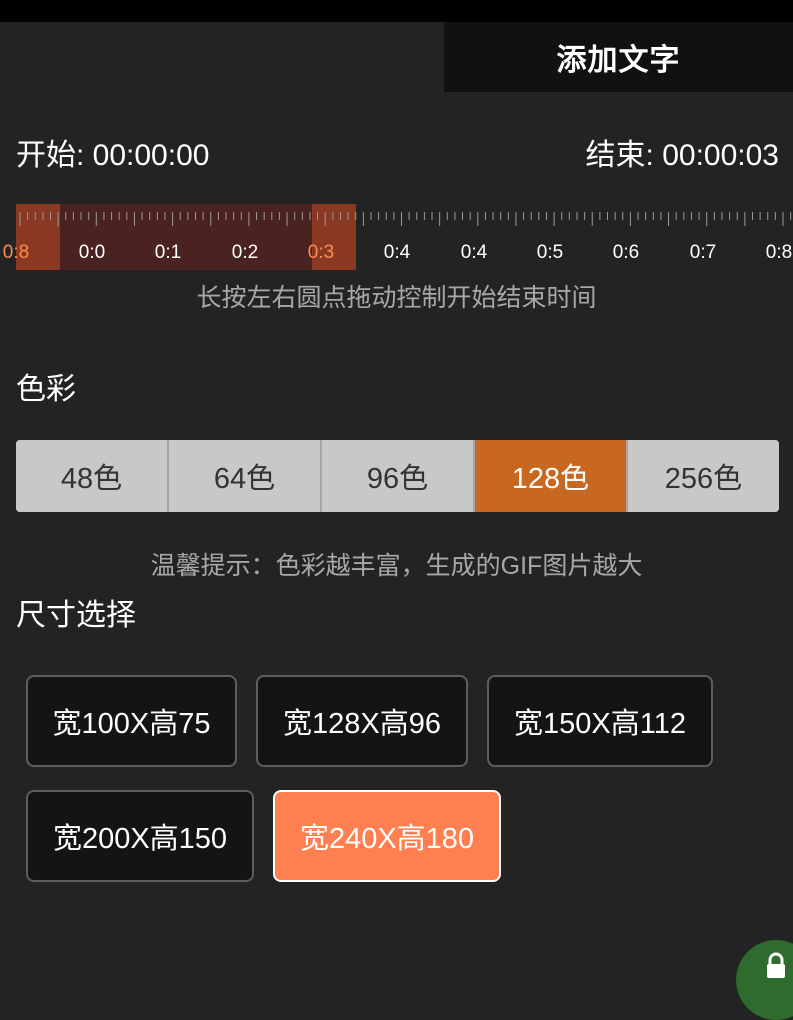 The width and height of the screenshot is (793, 1020). I want to click on tick-label: 0:7, so click(703, 252).